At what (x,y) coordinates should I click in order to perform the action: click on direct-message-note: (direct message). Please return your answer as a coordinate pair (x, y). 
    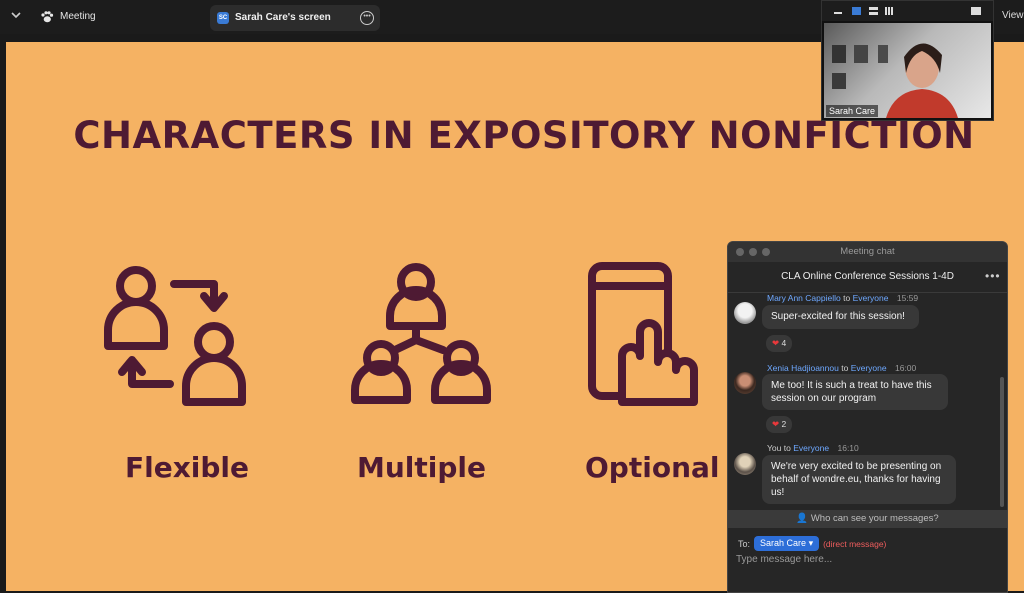
    Looking at the image, I should click on (855, 543).